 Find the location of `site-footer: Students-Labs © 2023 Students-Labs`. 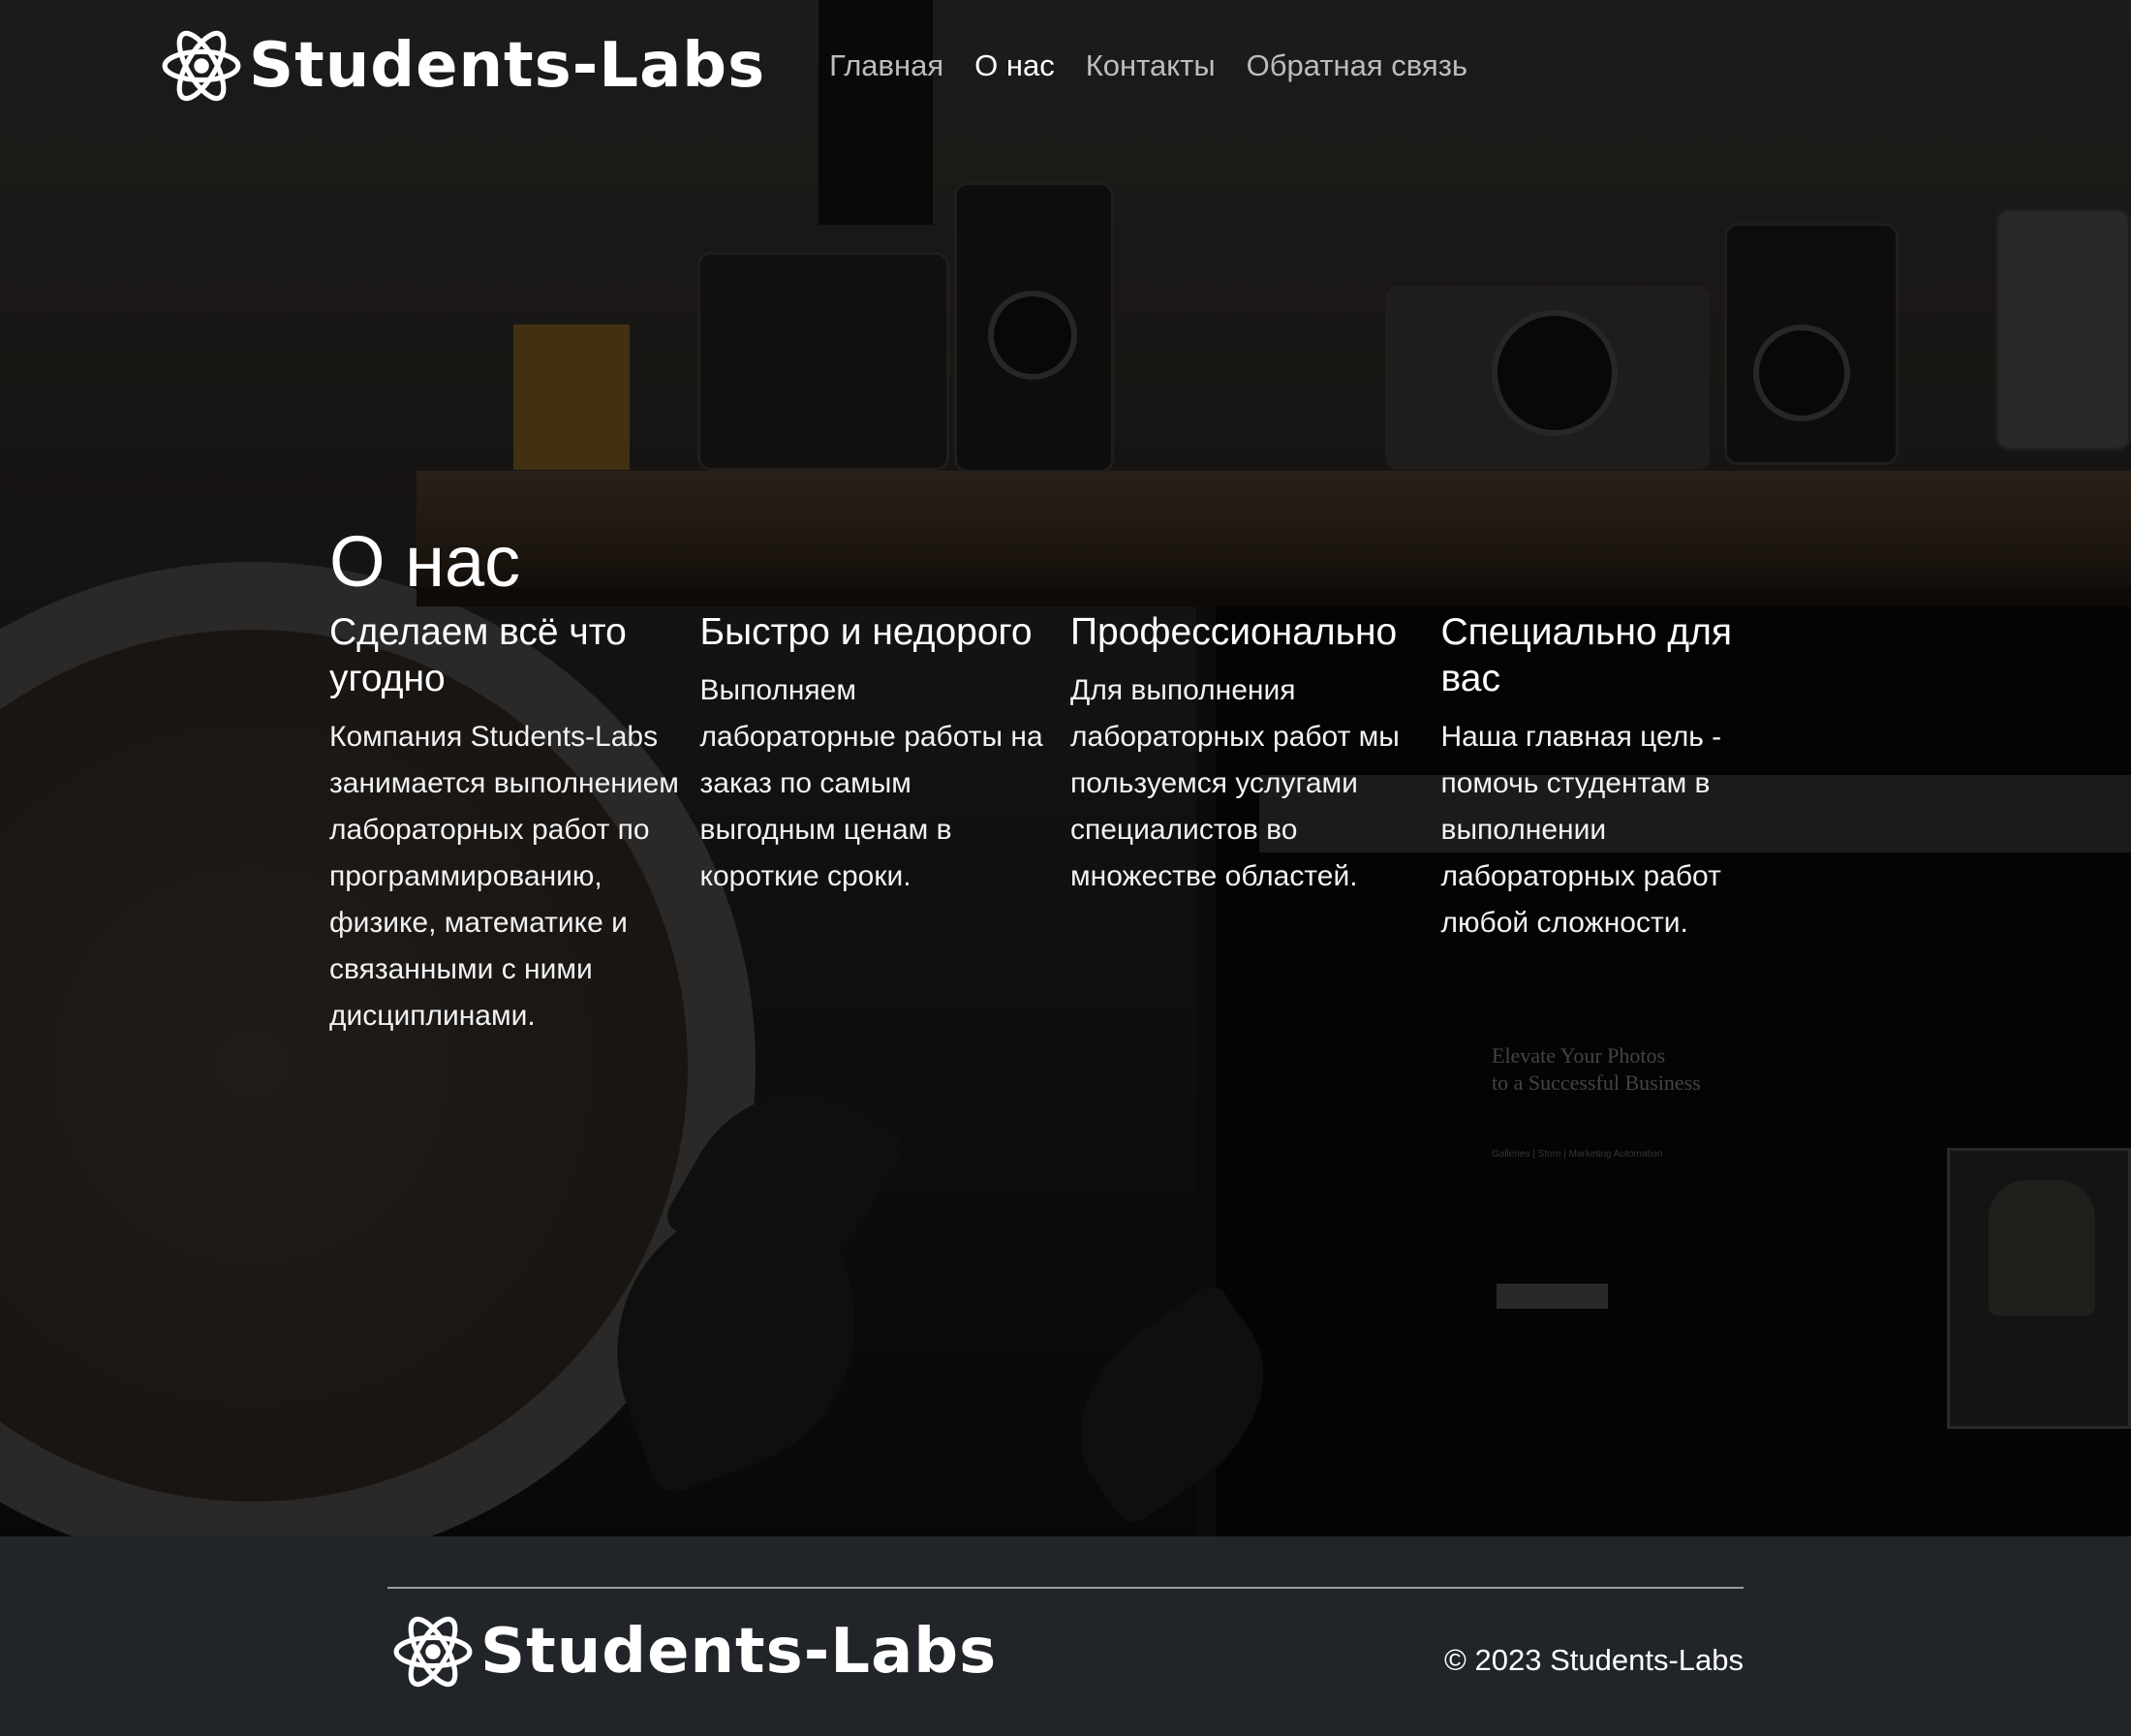

site-footer: Students-Labs © 2023 Students-Labs is located at coordinates (1065, 1636).